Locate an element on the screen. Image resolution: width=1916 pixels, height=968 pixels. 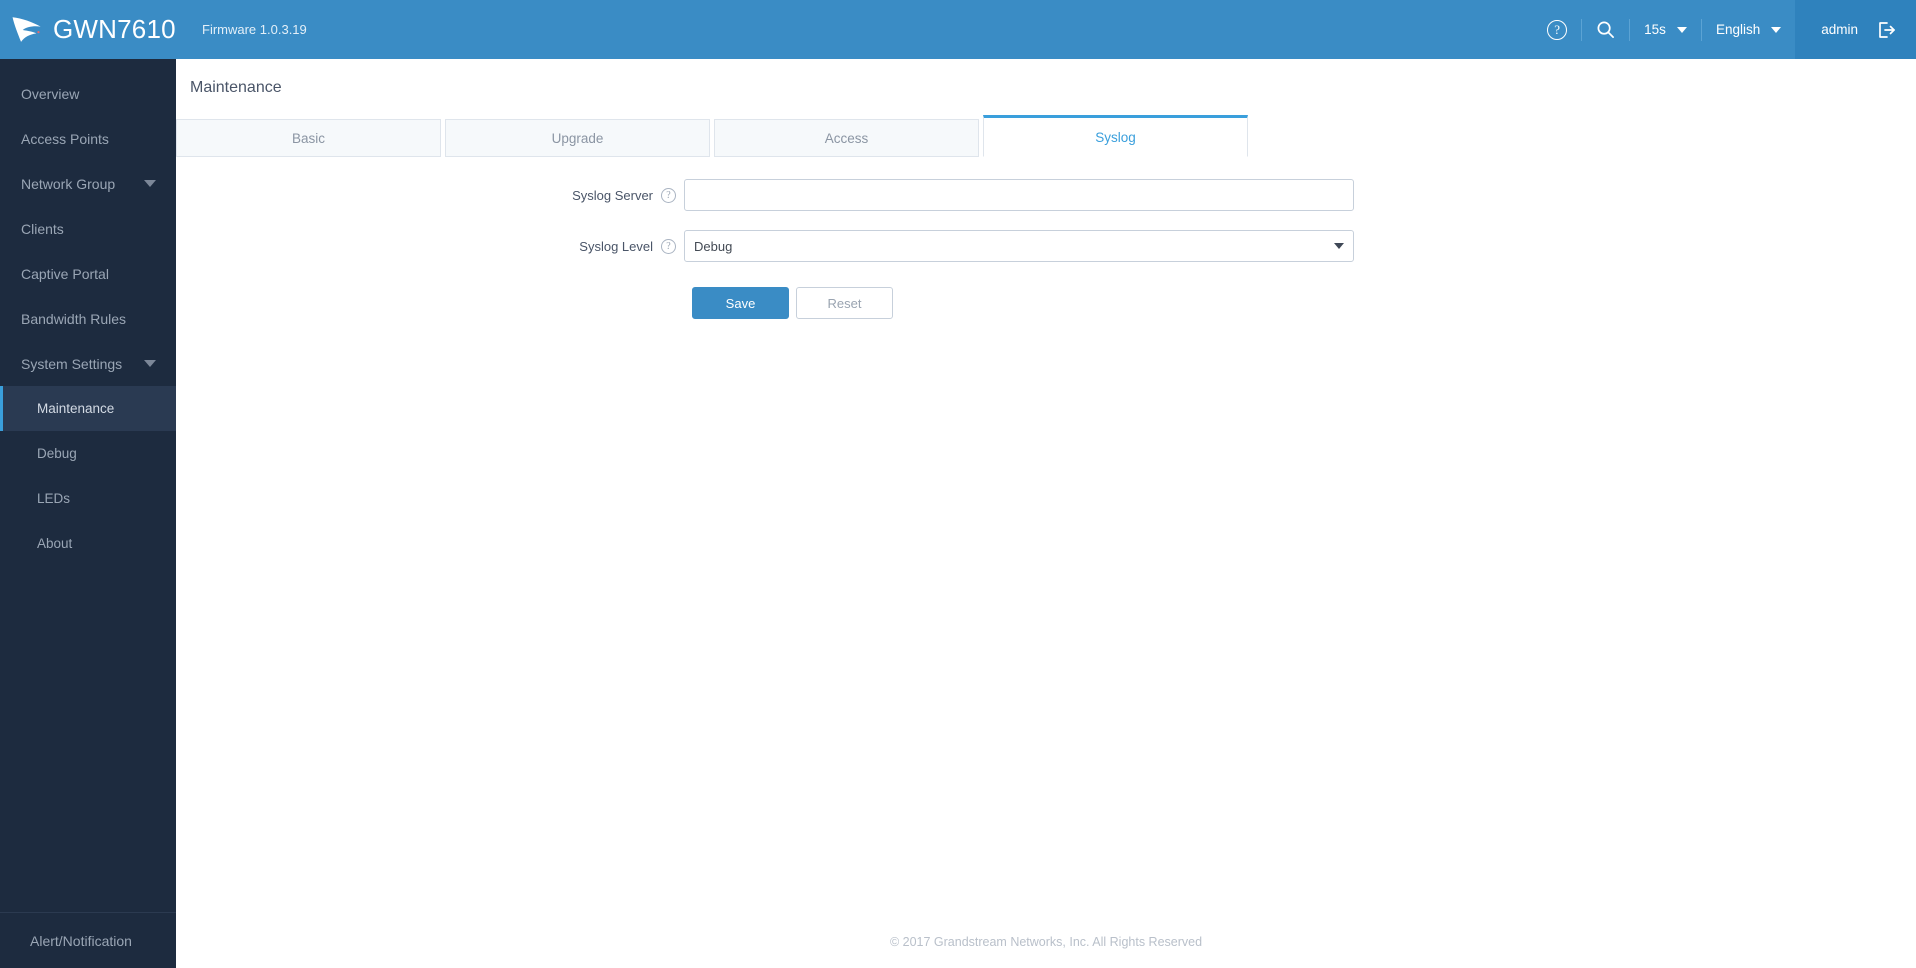
sidebar-item-alert-notification: Alert/Notification is located at coordinates (88, 940).